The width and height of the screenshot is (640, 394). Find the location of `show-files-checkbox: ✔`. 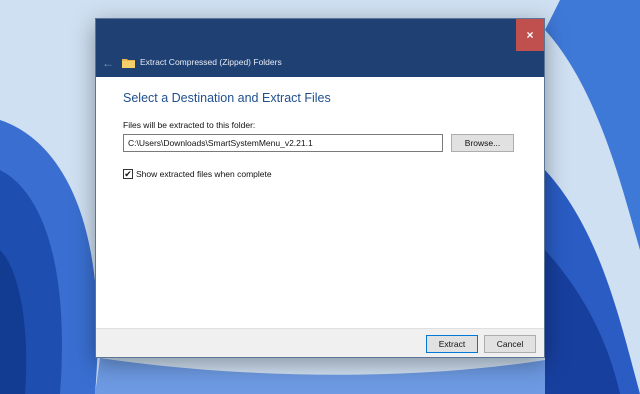

show-files-checkbox: ✔ is located at coordinates (128, 174).